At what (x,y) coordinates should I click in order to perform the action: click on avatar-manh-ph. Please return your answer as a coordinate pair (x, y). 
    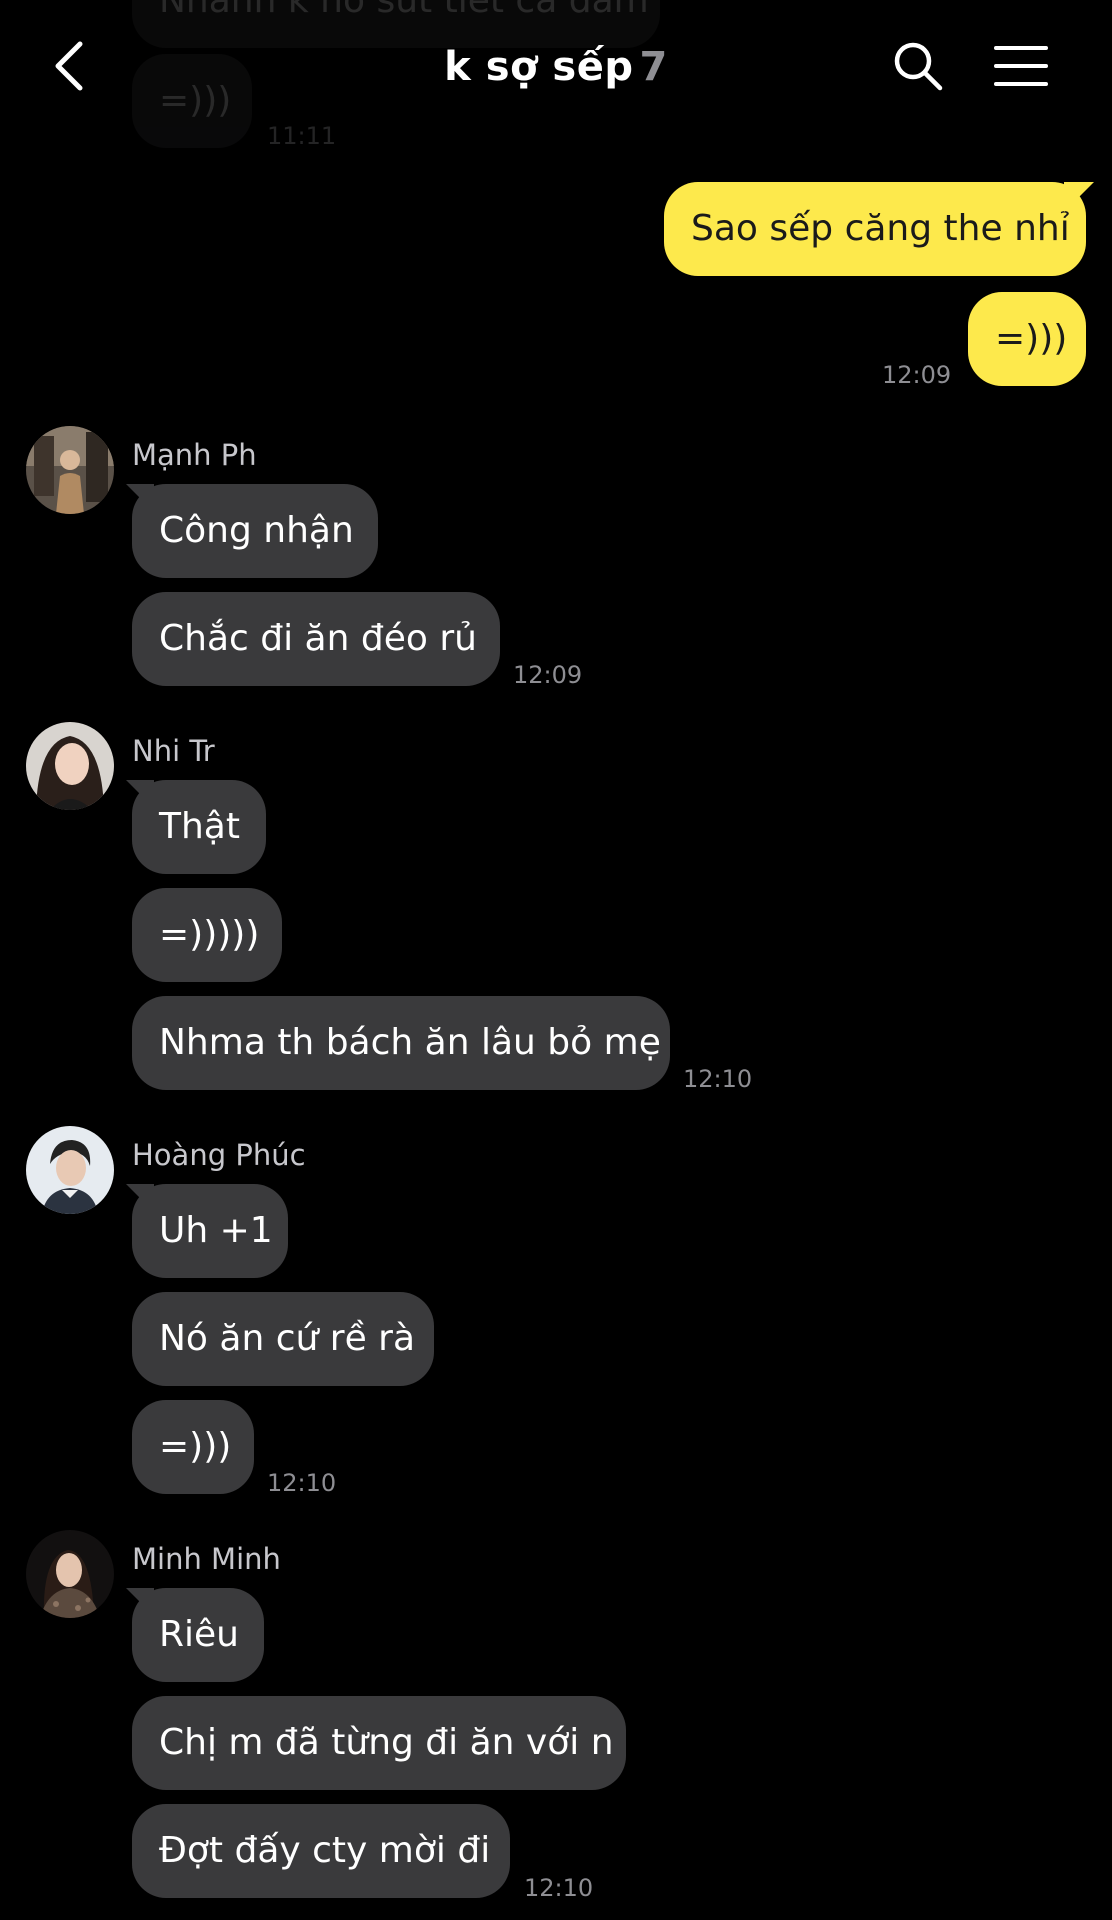
    Looking at the image, I should click on (70, 470).